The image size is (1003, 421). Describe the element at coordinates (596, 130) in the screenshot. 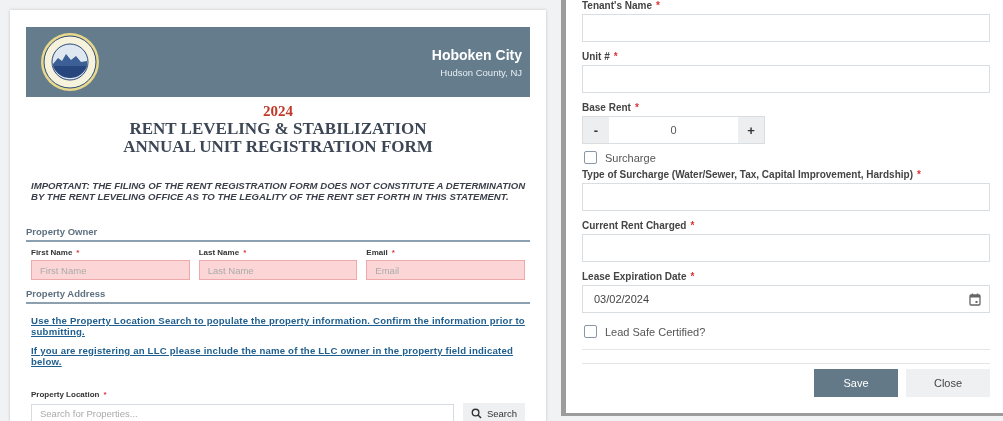

I see `decrement-button: -` at that location.